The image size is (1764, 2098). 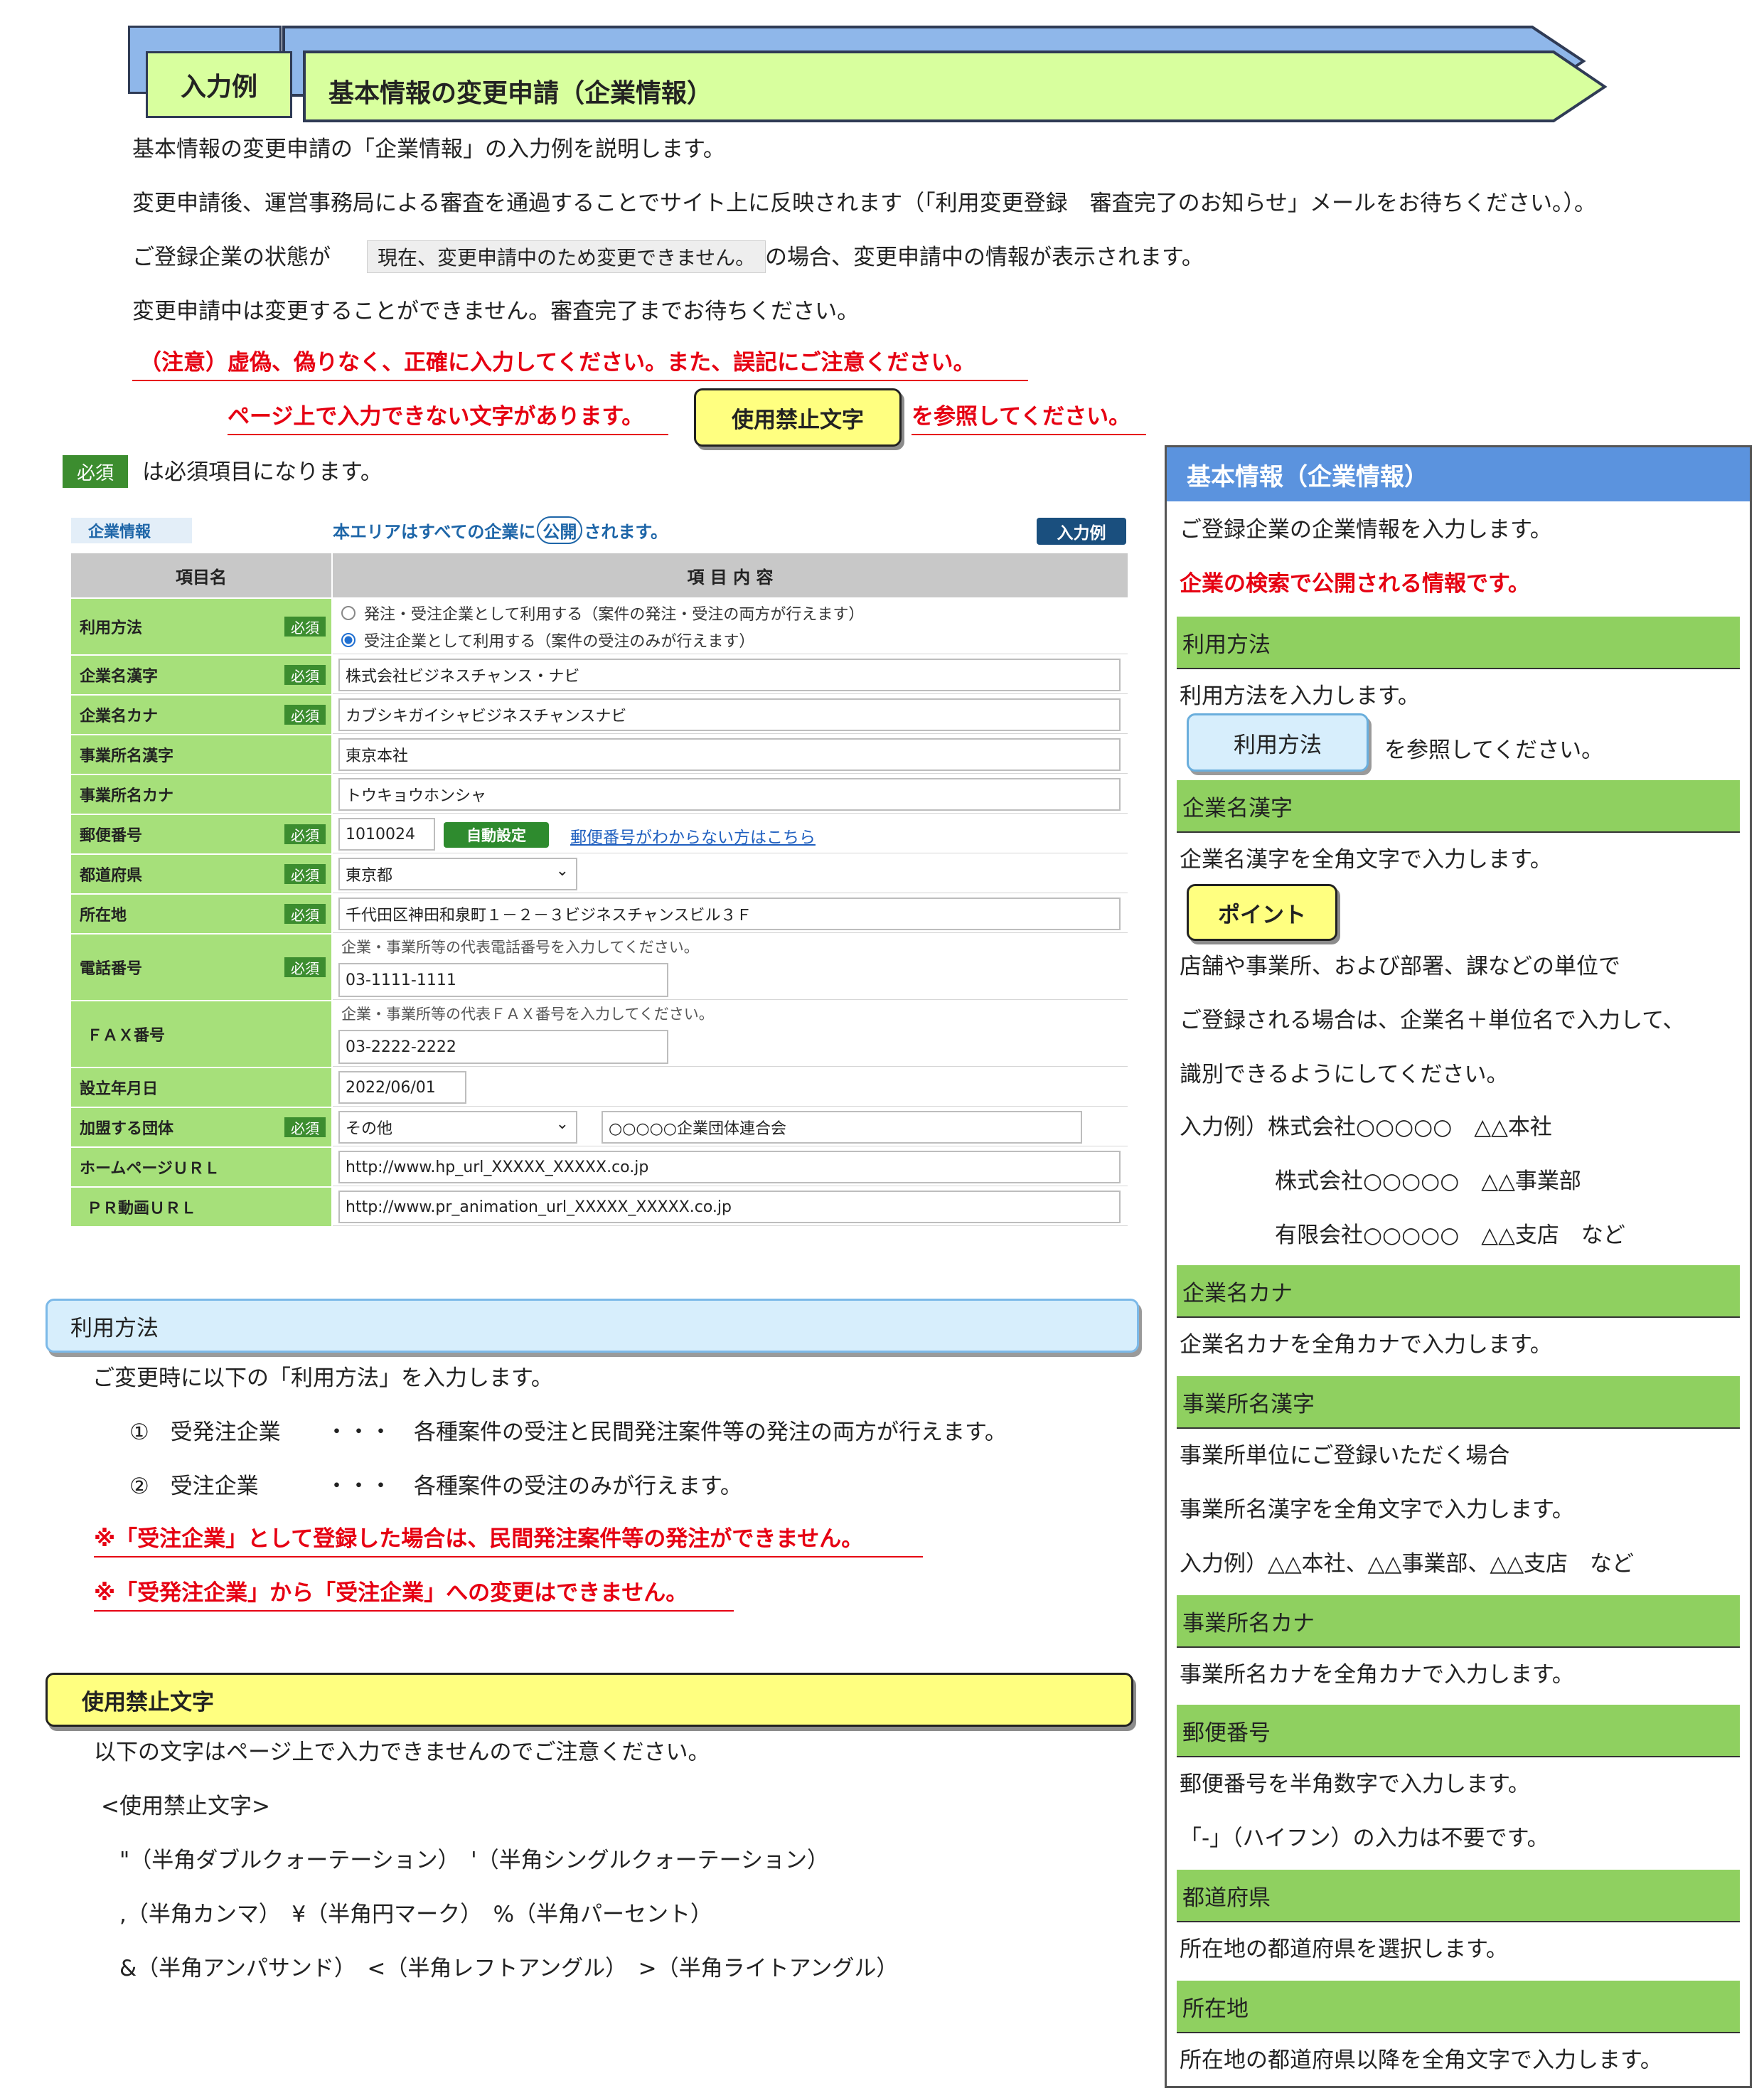 I want to click on group-select: その他, so click(x=457, y=1127).